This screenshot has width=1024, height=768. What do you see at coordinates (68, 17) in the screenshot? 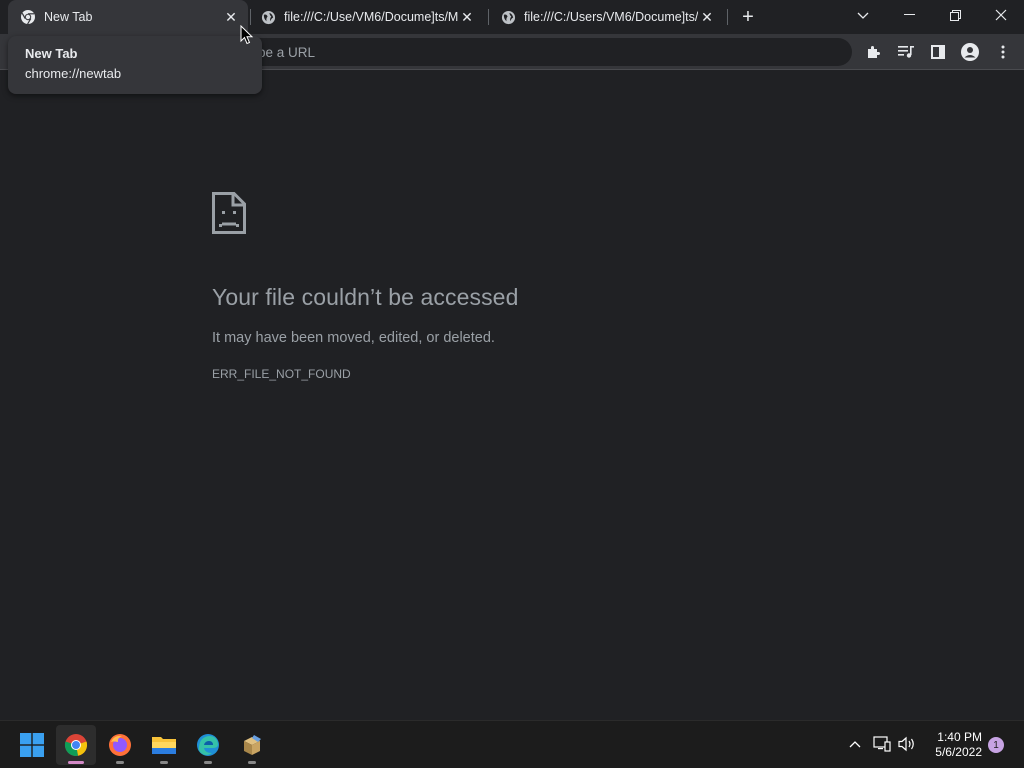
I see `tab-title: New Tab` at bounding box center [68, 17].